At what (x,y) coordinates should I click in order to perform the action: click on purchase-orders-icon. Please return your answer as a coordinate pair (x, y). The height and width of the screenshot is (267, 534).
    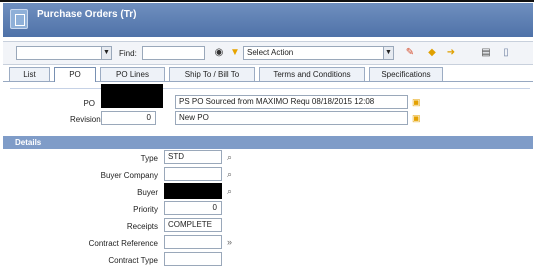
    Looking at the image, I should click on (19, 19).